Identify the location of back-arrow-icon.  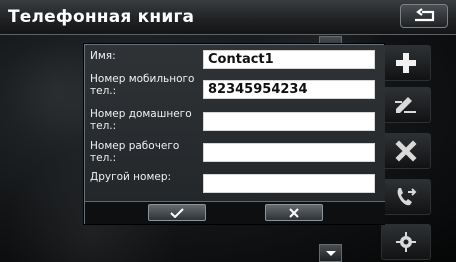
(425, 15).